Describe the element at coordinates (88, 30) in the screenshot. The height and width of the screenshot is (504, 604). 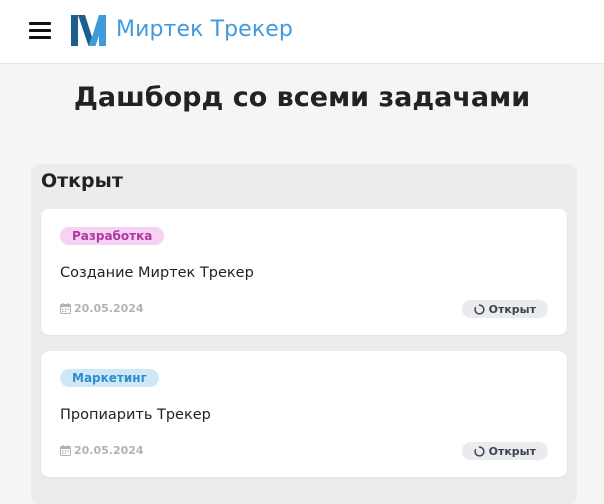
I see `mirtek-logo-icon` at that location.